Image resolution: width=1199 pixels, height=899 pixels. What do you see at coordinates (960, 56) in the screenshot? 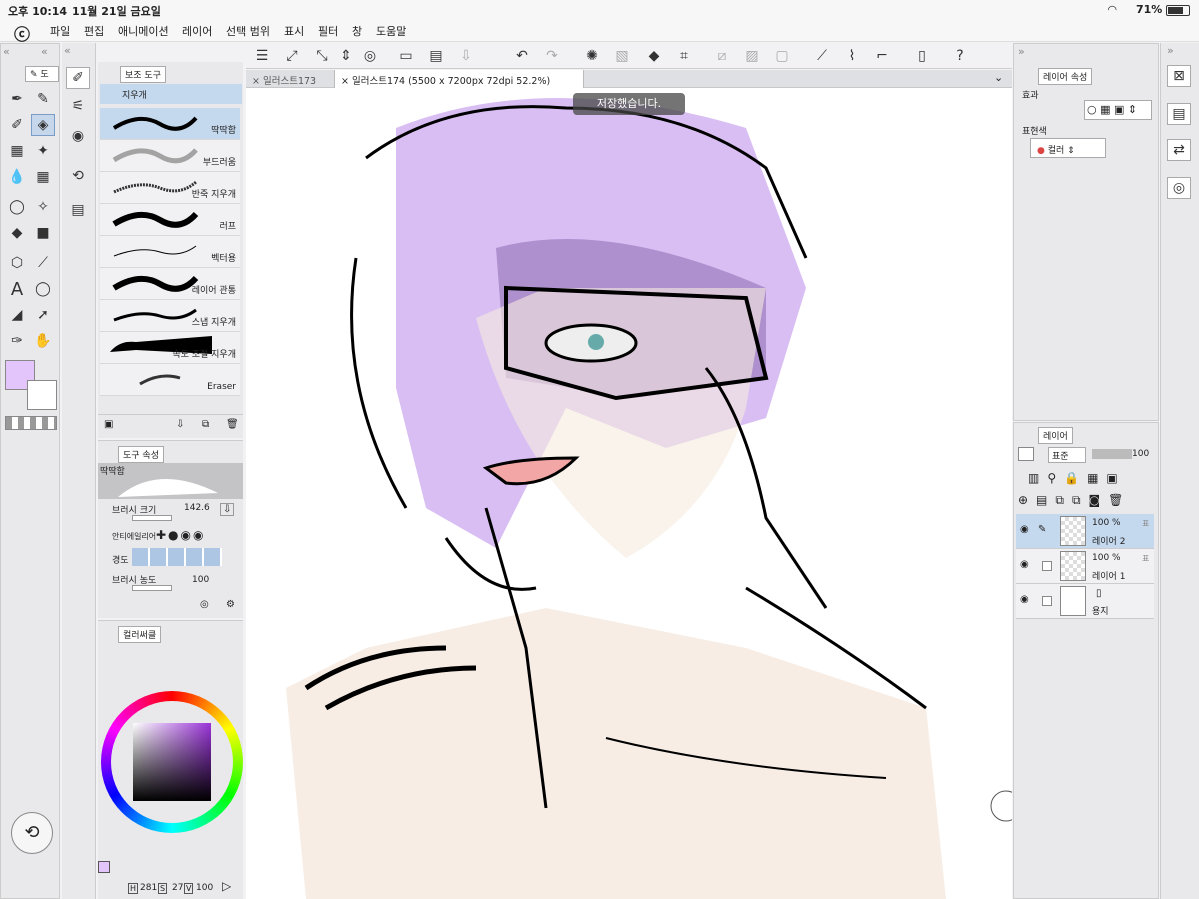
I see `help-icon: ?` at bounding box center [960, 56].